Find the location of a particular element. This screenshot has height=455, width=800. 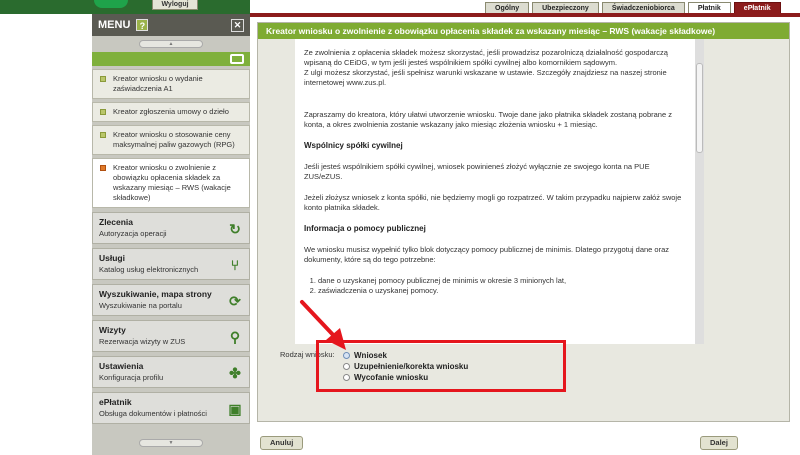

section-heading: Wspólnicy spółki cywilnej is located at coordinates (353, 145).